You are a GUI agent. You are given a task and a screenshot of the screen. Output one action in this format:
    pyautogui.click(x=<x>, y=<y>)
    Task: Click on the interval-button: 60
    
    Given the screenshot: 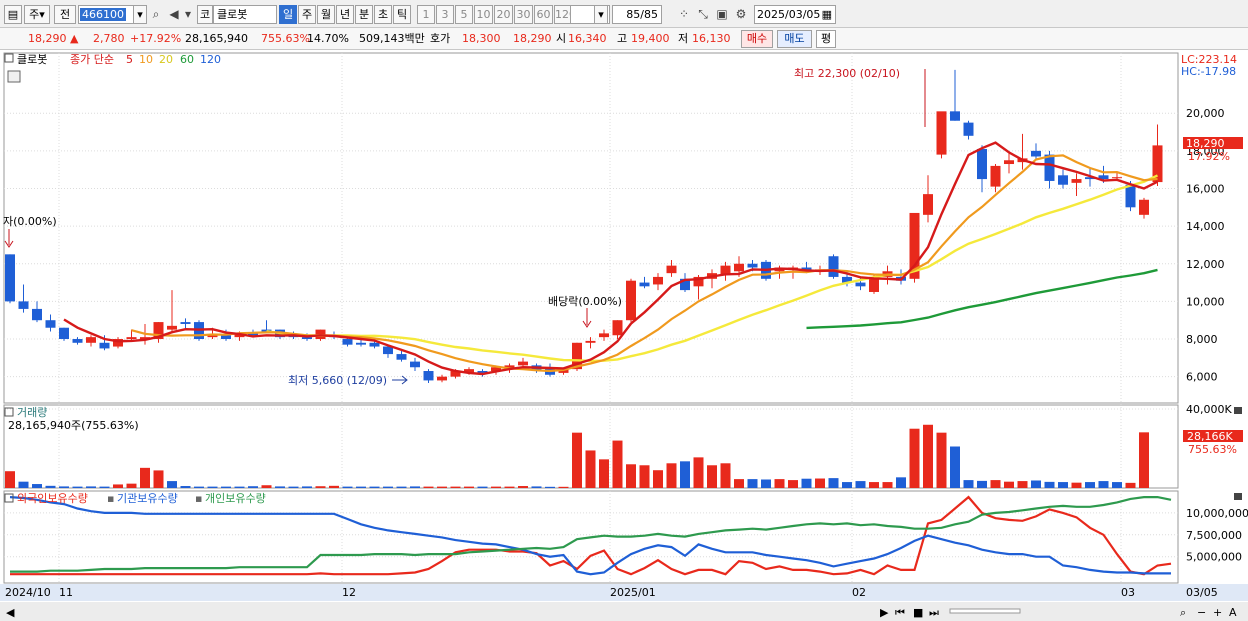 What is the action you would take?
    pyautogui.click(x=543, y=14)
    